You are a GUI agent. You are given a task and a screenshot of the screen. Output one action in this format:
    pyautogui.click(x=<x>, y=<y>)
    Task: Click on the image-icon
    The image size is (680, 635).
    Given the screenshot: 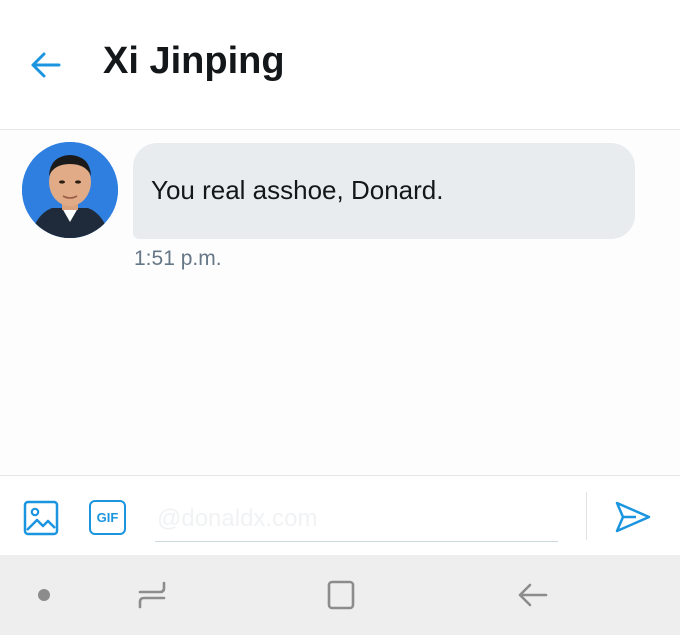 What is the action you would take?
    pyautogui.click(x=41, y=518)
    